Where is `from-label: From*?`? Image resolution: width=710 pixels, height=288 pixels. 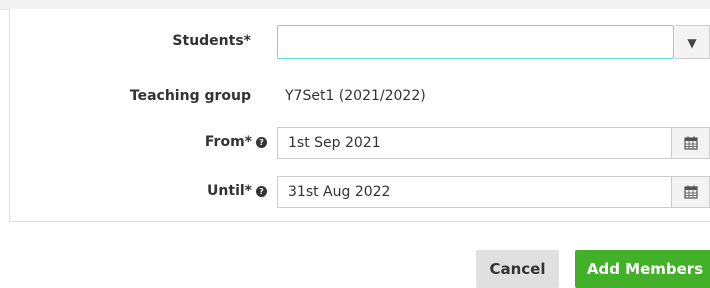 from-label: From*? is located at coordinates (236, 142).